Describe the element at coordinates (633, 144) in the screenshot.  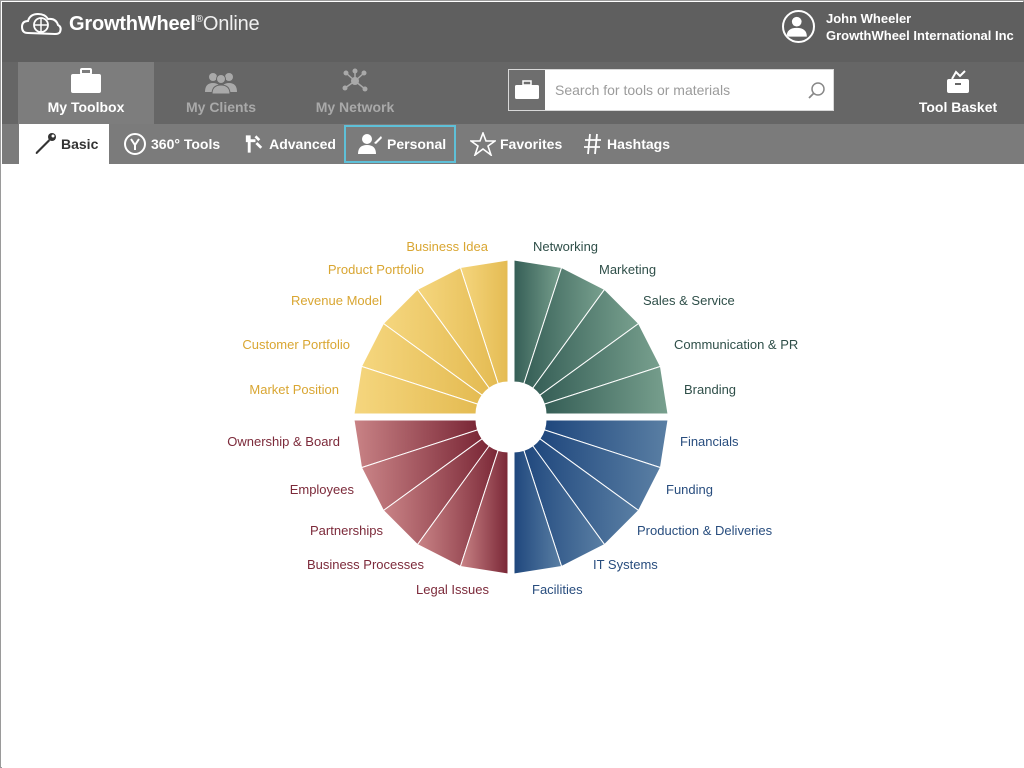
I see `tab-hashtags: Hashtags` at that location.